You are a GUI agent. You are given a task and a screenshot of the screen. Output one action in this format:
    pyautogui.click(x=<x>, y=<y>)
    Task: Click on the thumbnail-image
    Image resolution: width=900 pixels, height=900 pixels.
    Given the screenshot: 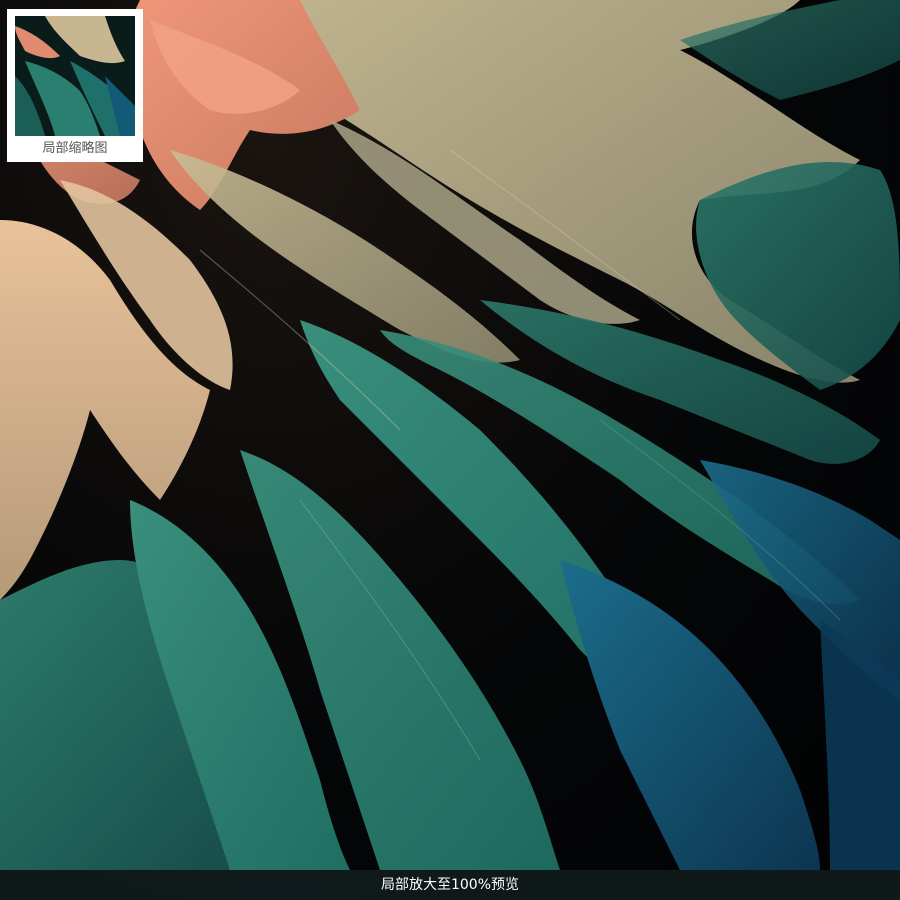 What is the action you would take?
    pyautogui.click(x=75, y=76)
    